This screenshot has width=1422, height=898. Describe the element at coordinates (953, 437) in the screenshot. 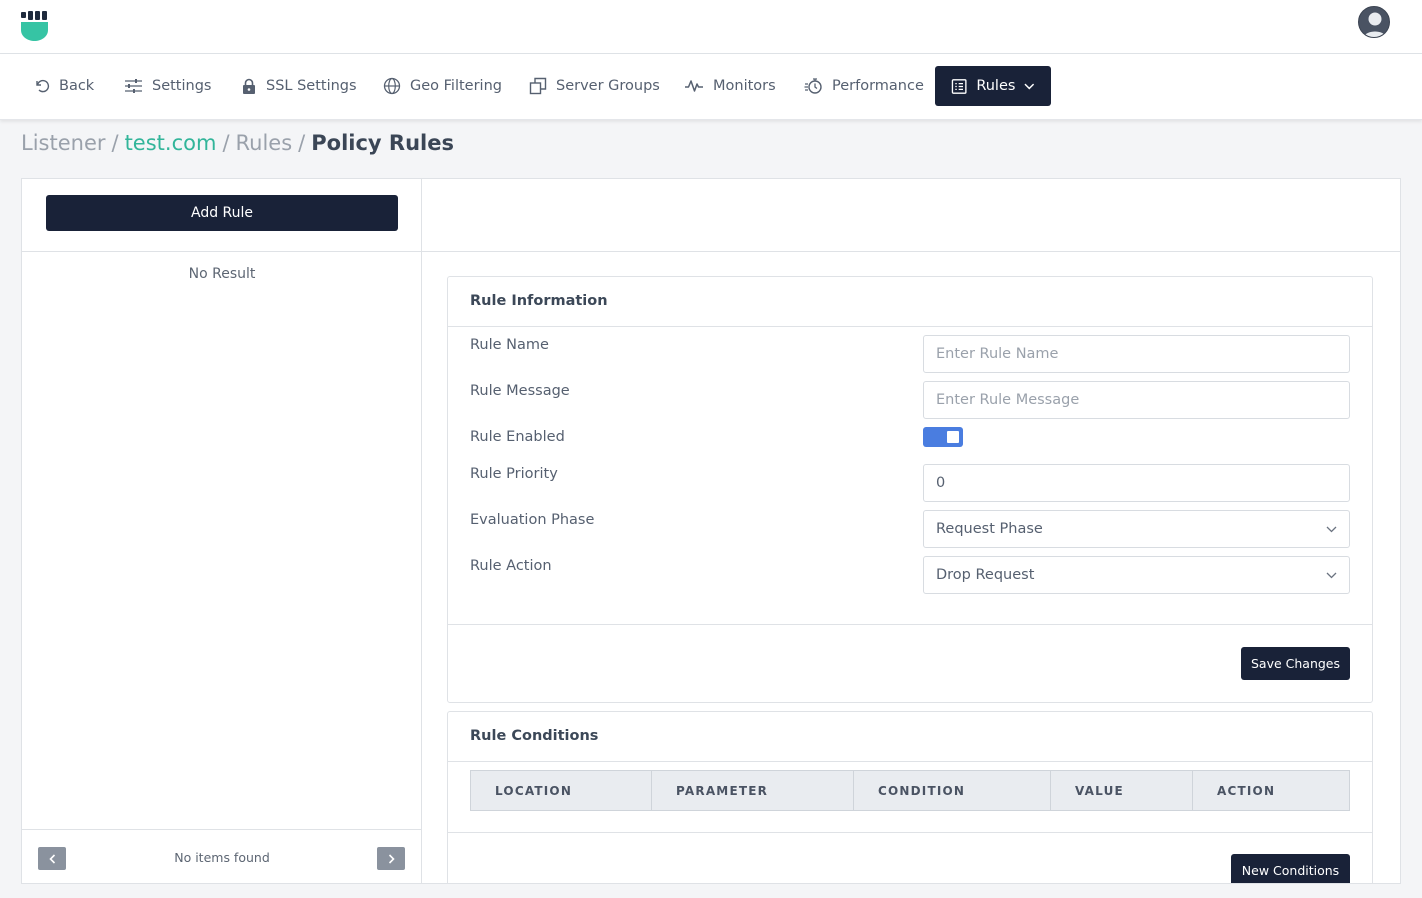

I see `toggle-knob` at that location.